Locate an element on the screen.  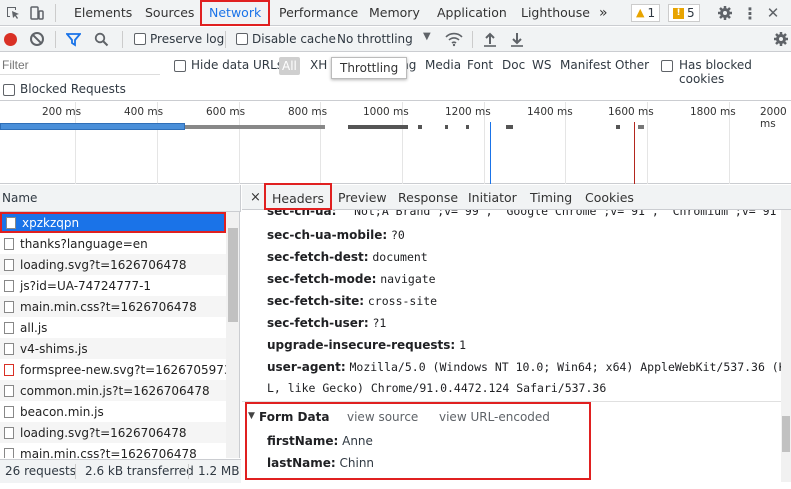
request-name: common.min.js?t=1626706478 is located at coordinates (115, 390).